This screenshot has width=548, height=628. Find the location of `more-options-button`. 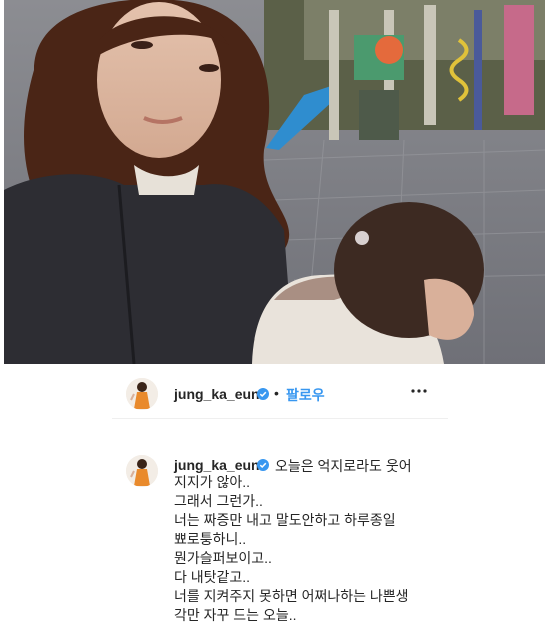

more-options-button is located at coordinates (419, 392).